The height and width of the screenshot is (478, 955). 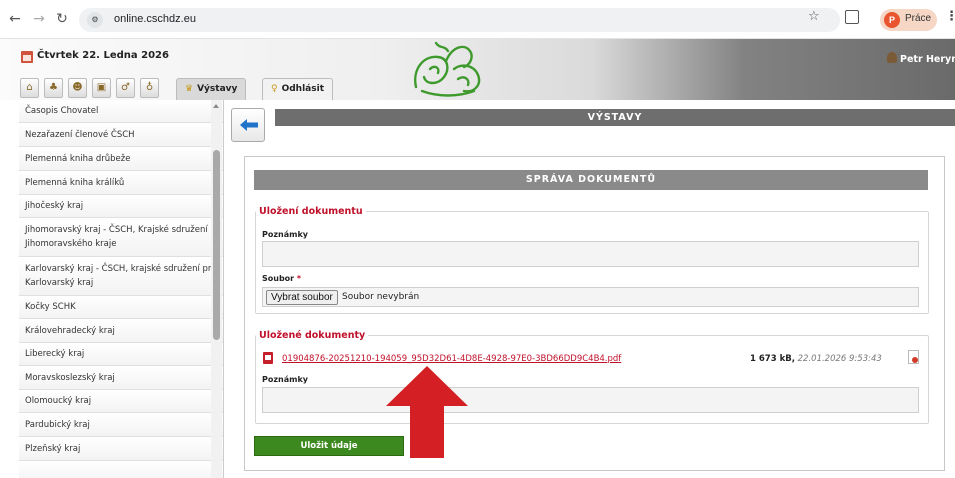 What do you see at coordinates (329, 446) in the screenshot?
I see `save-button: Uložit údaje` at bounding box center [329, 446].